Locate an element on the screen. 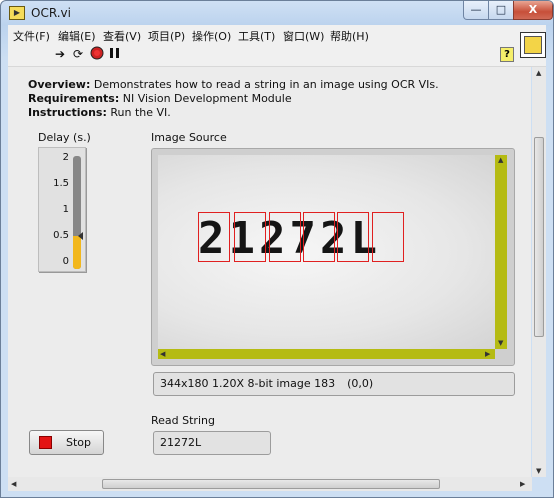 The image size is (554, 498). instructions-line: Instructions: Run the VI. is located at coordinates (99, 112).